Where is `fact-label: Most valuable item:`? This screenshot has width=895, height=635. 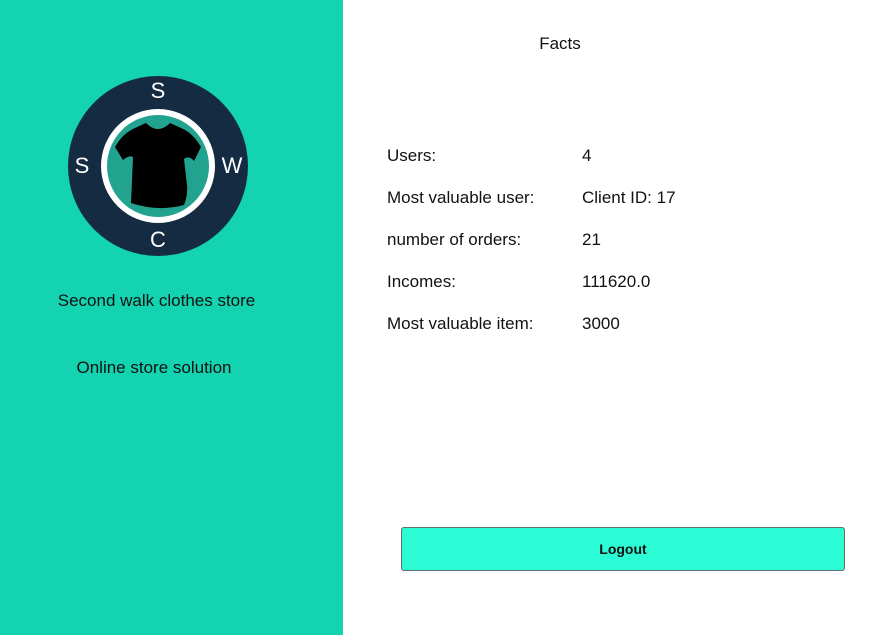
fact-label: Most valuable item: is located at coordinates (460, 323).